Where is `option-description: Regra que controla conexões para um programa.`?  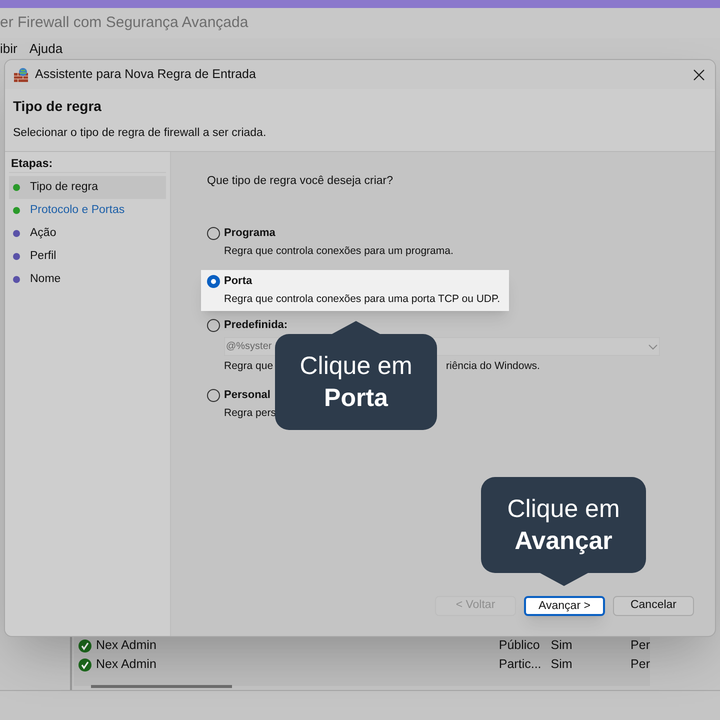
option-description: Regra que controla conexões para um programa. is located at coordinates (339, 252).